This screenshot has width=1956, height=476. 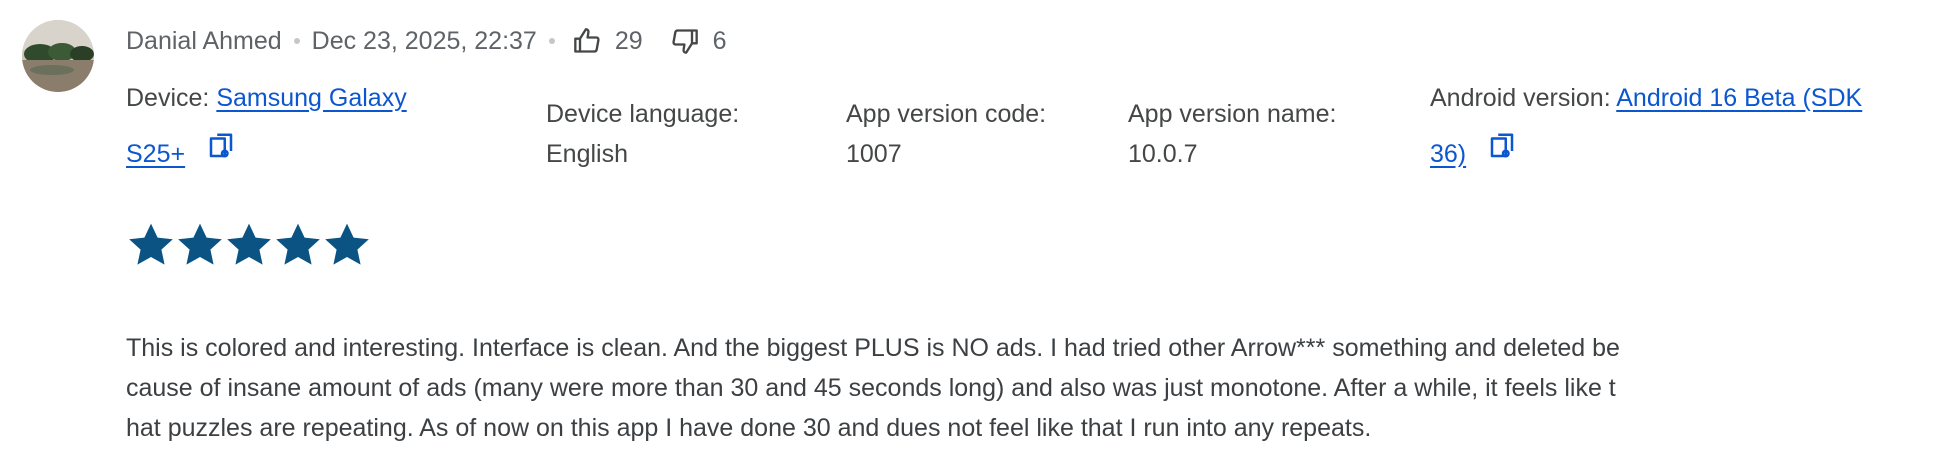 I want to click on app-version-code-label: App version code:, so click(x=946, y=114).